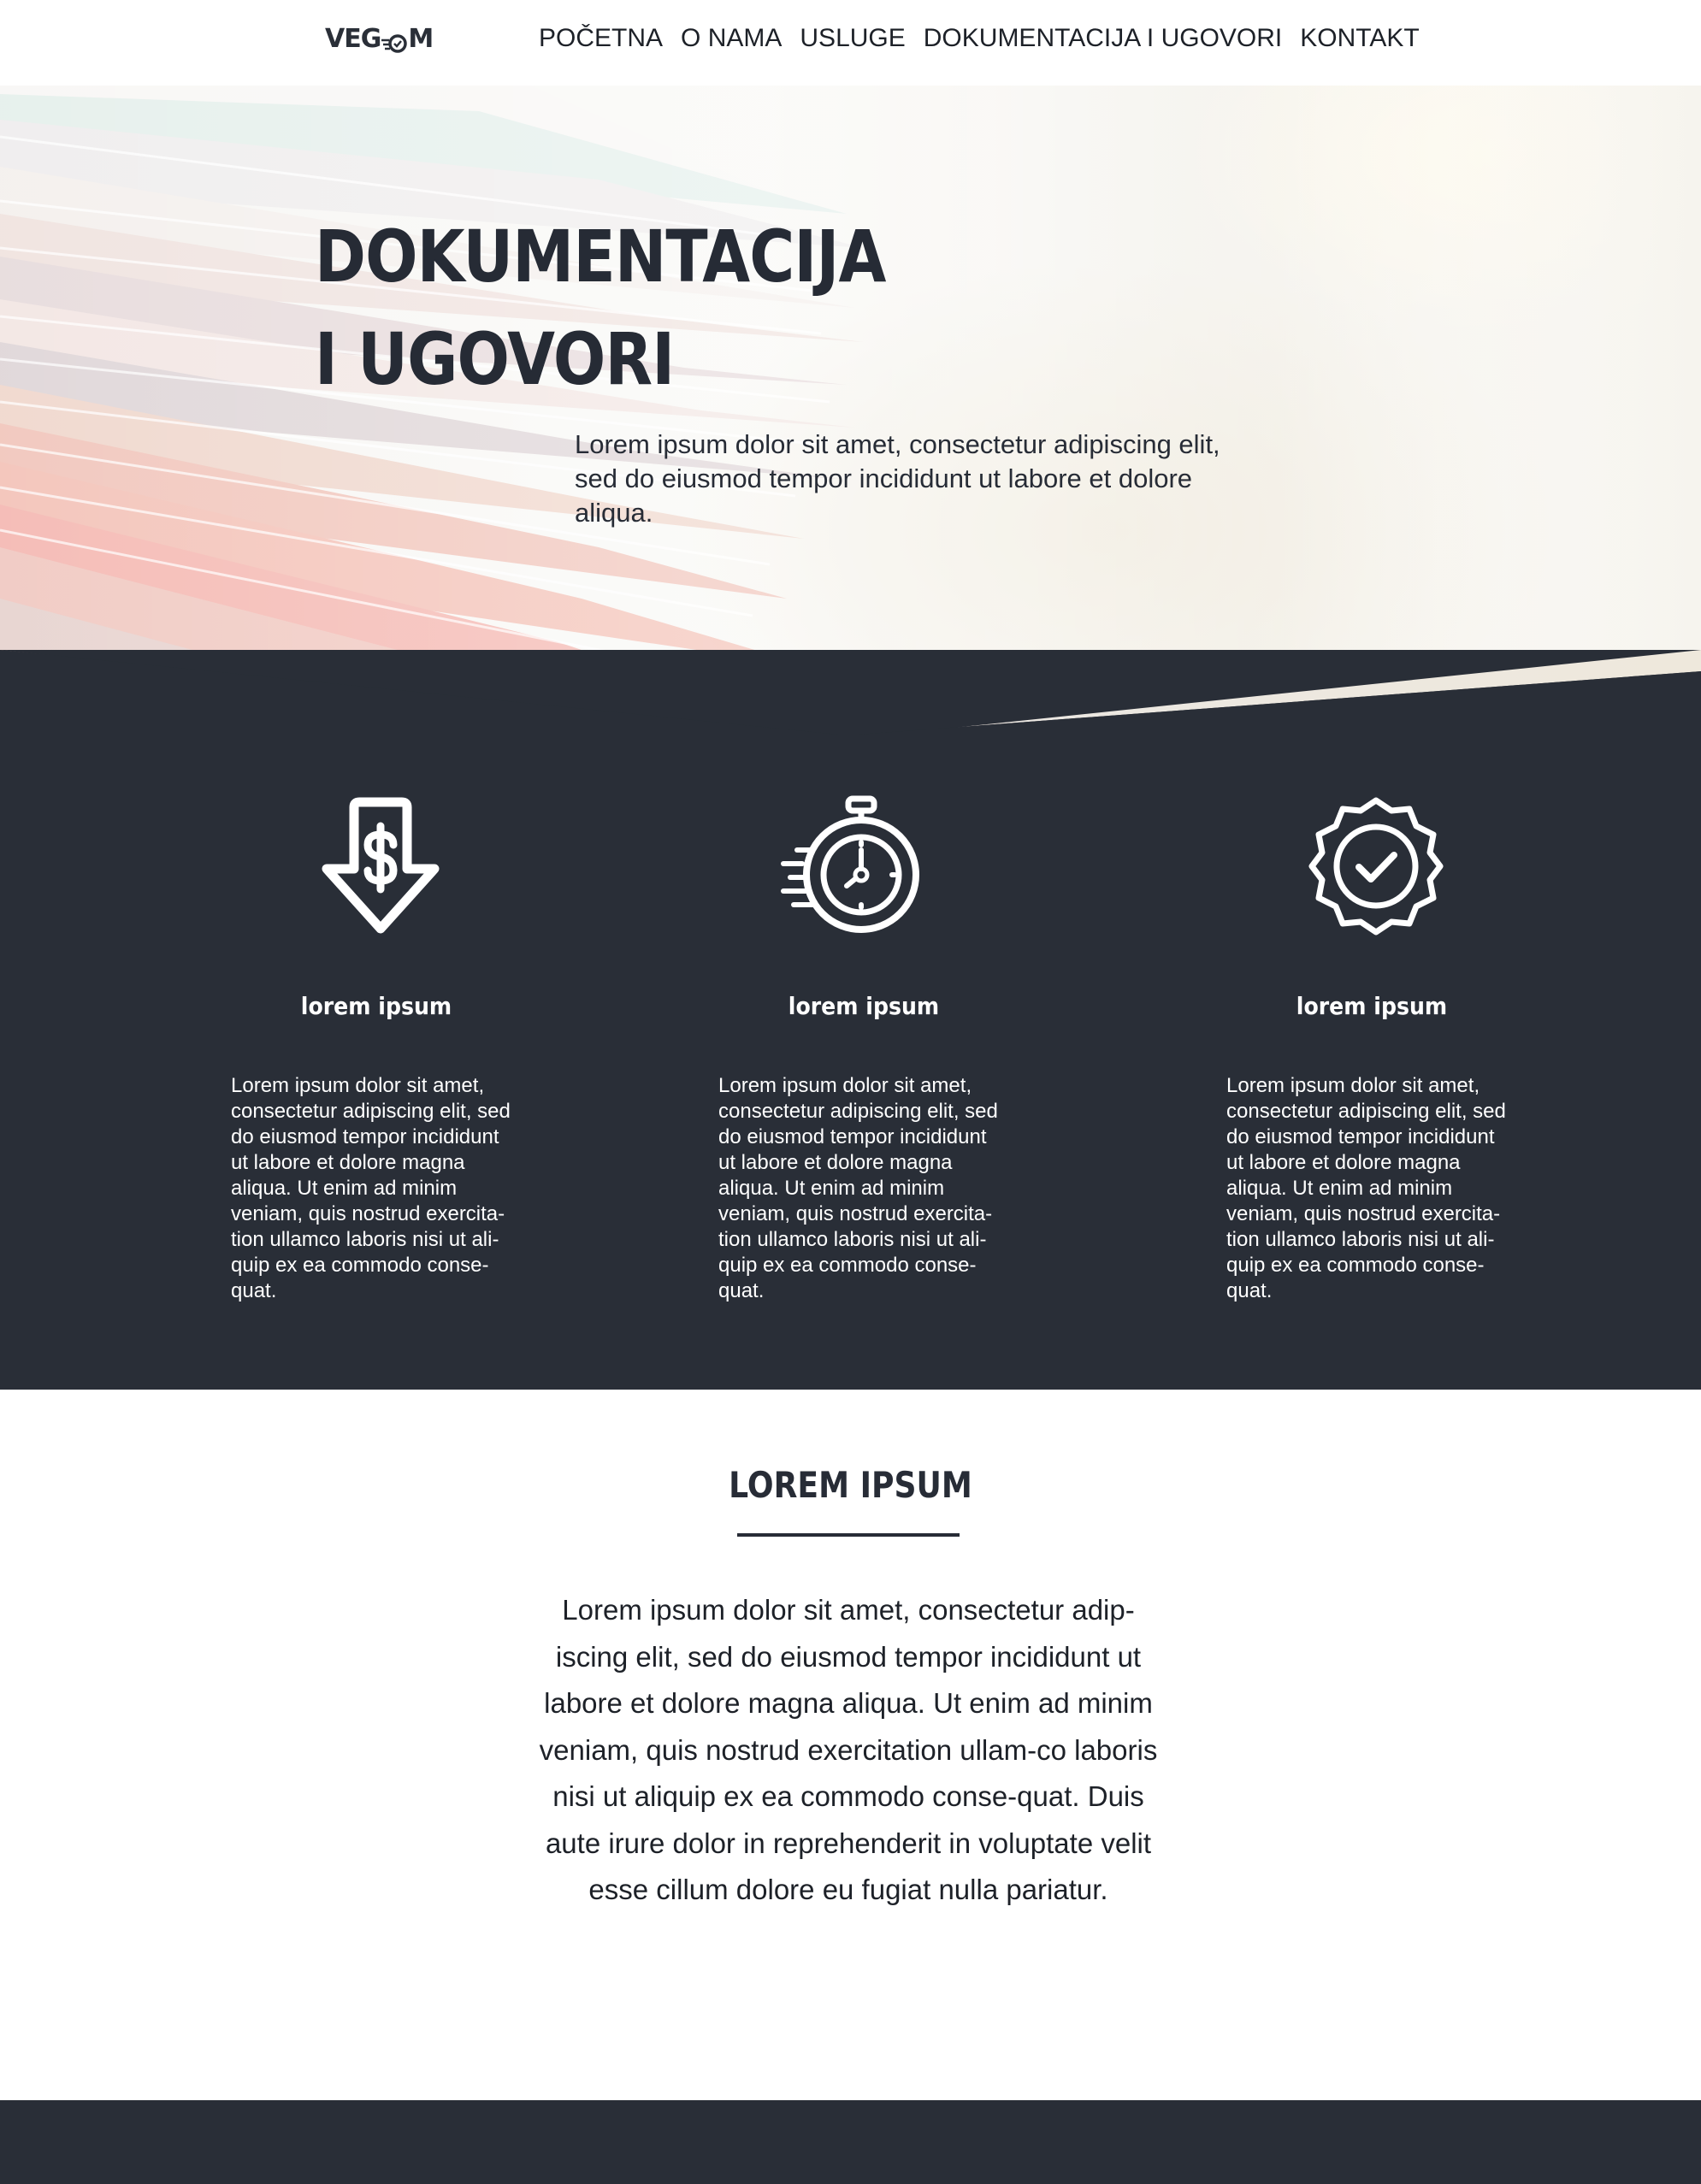 The height and width of the screenshot is (2184, 1701). What do you see at coordinates (1372, 1006) in the screenshot?
I see `feature-title-3: lorem ipsum` at bounding box center [1372, 1006].